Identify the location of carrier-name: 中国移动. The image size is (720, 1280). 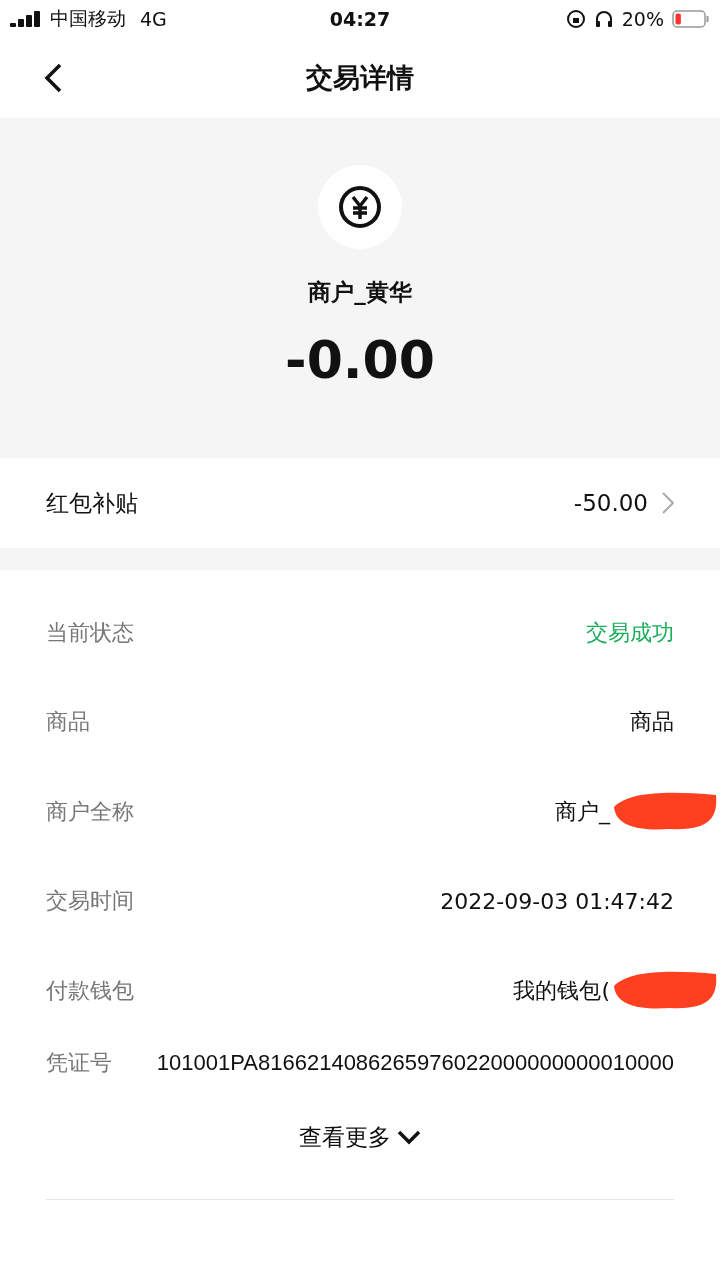
(88, 18).